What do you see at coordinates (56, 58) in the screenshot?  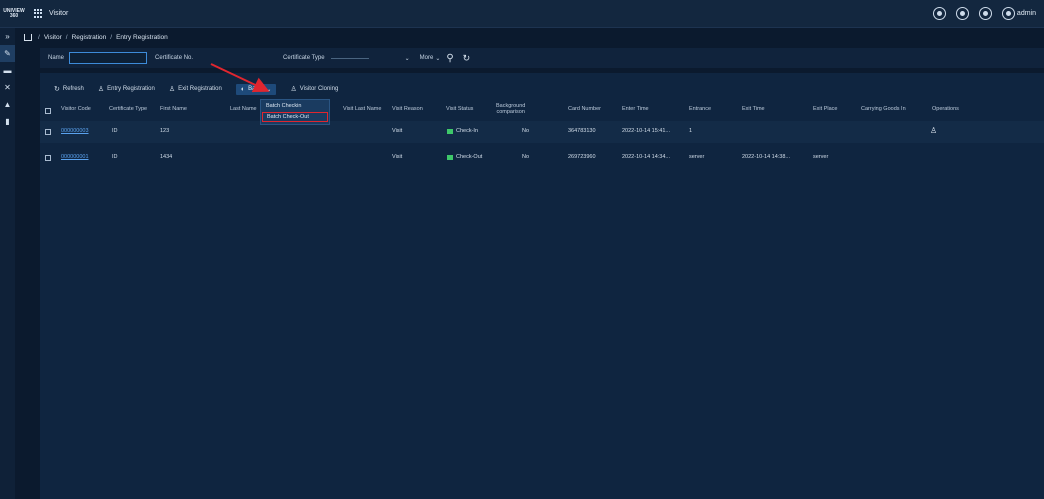 I see `name-label: Name` at bounding box center [56, 58].